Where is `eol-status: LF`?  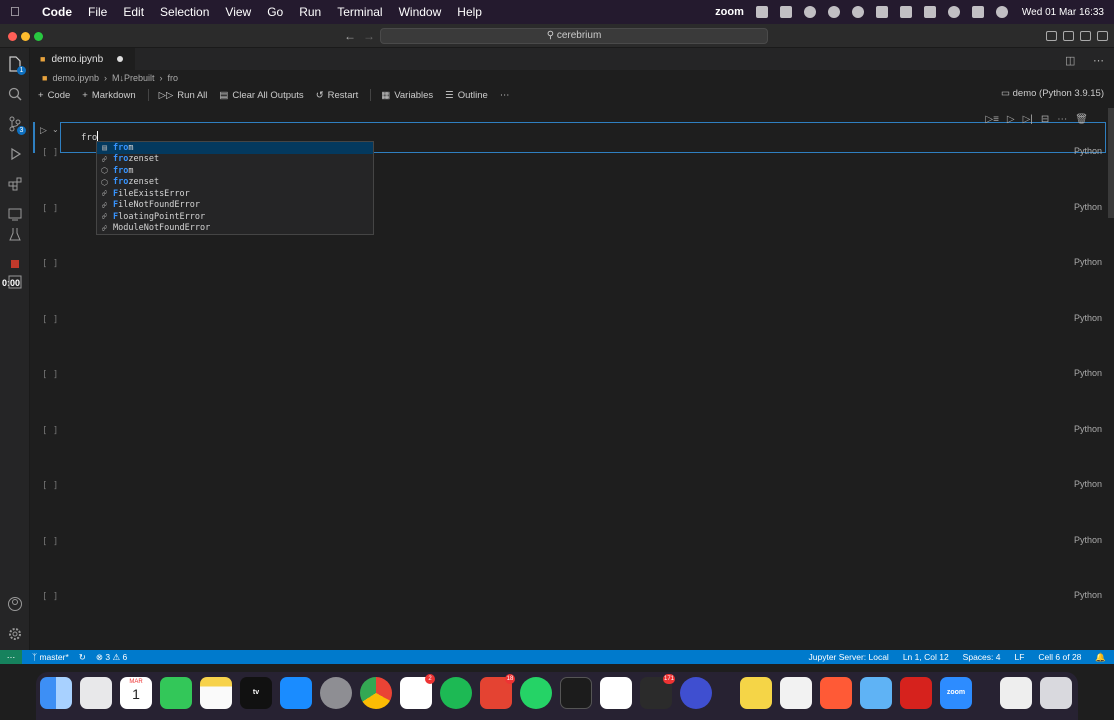
eol-status: LF is located at coordinates (1019, 657).